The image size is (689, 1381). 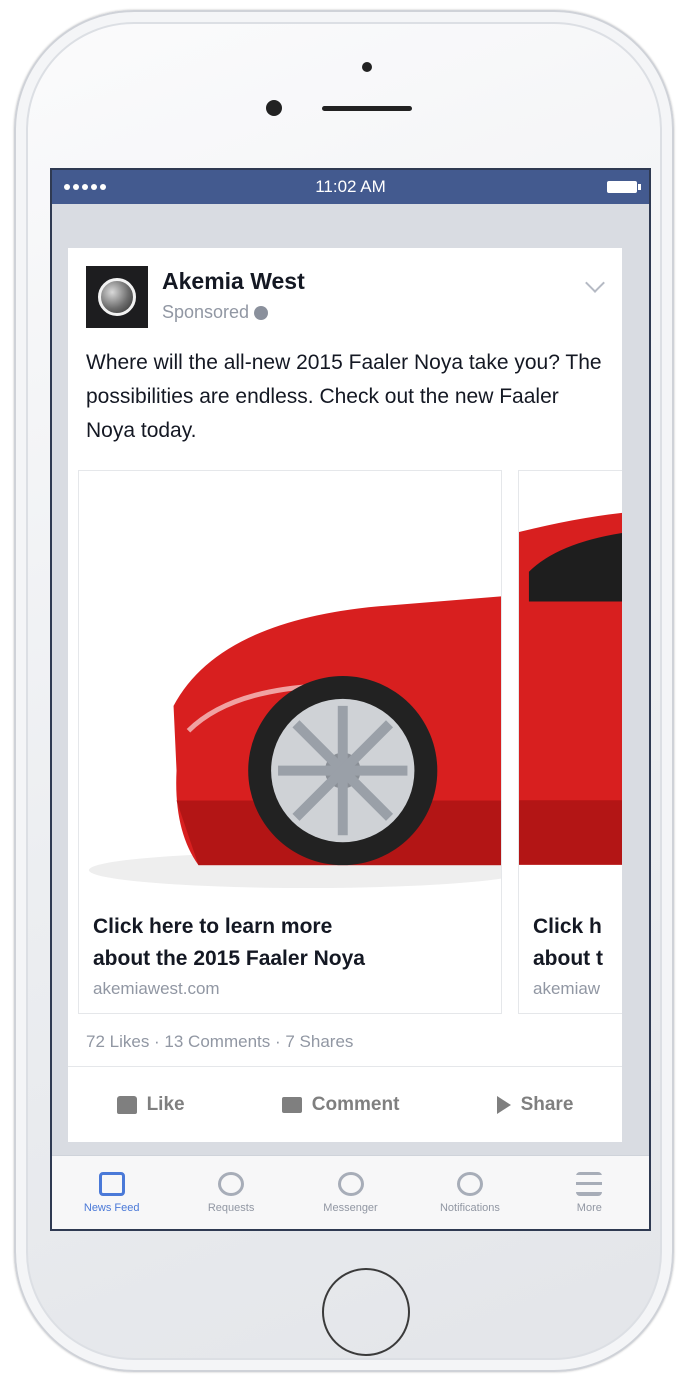 What do you see at coordinates (126, 1104) in the screenshot?
I see `thumbs-up-icon` at bounding box center [126, 1104].